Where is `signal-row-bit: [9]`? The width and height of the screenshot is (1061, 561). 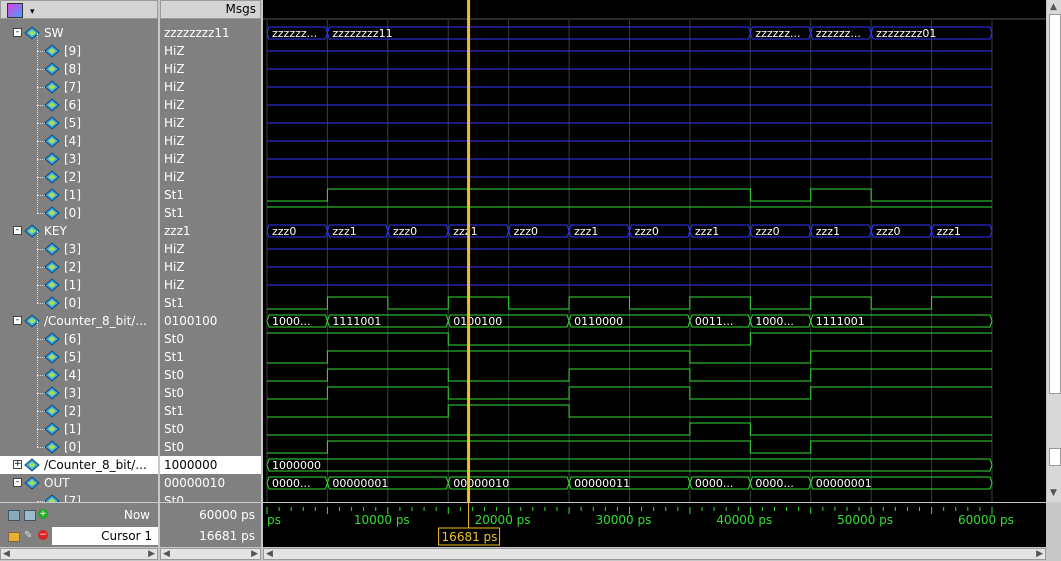 signal-row-bit: [9] is located at coordinates (79, 51).